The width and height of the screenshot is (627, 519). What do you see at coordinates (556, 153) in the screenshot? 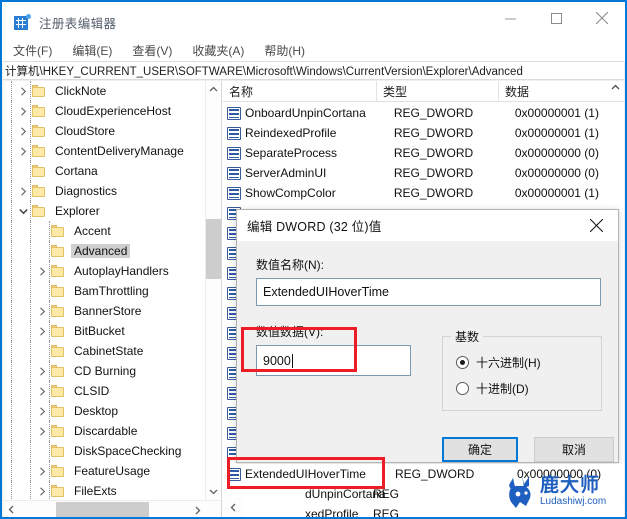
I see `value-data-cell: 0x00000000 (0)` at bounding box center [556, 153].